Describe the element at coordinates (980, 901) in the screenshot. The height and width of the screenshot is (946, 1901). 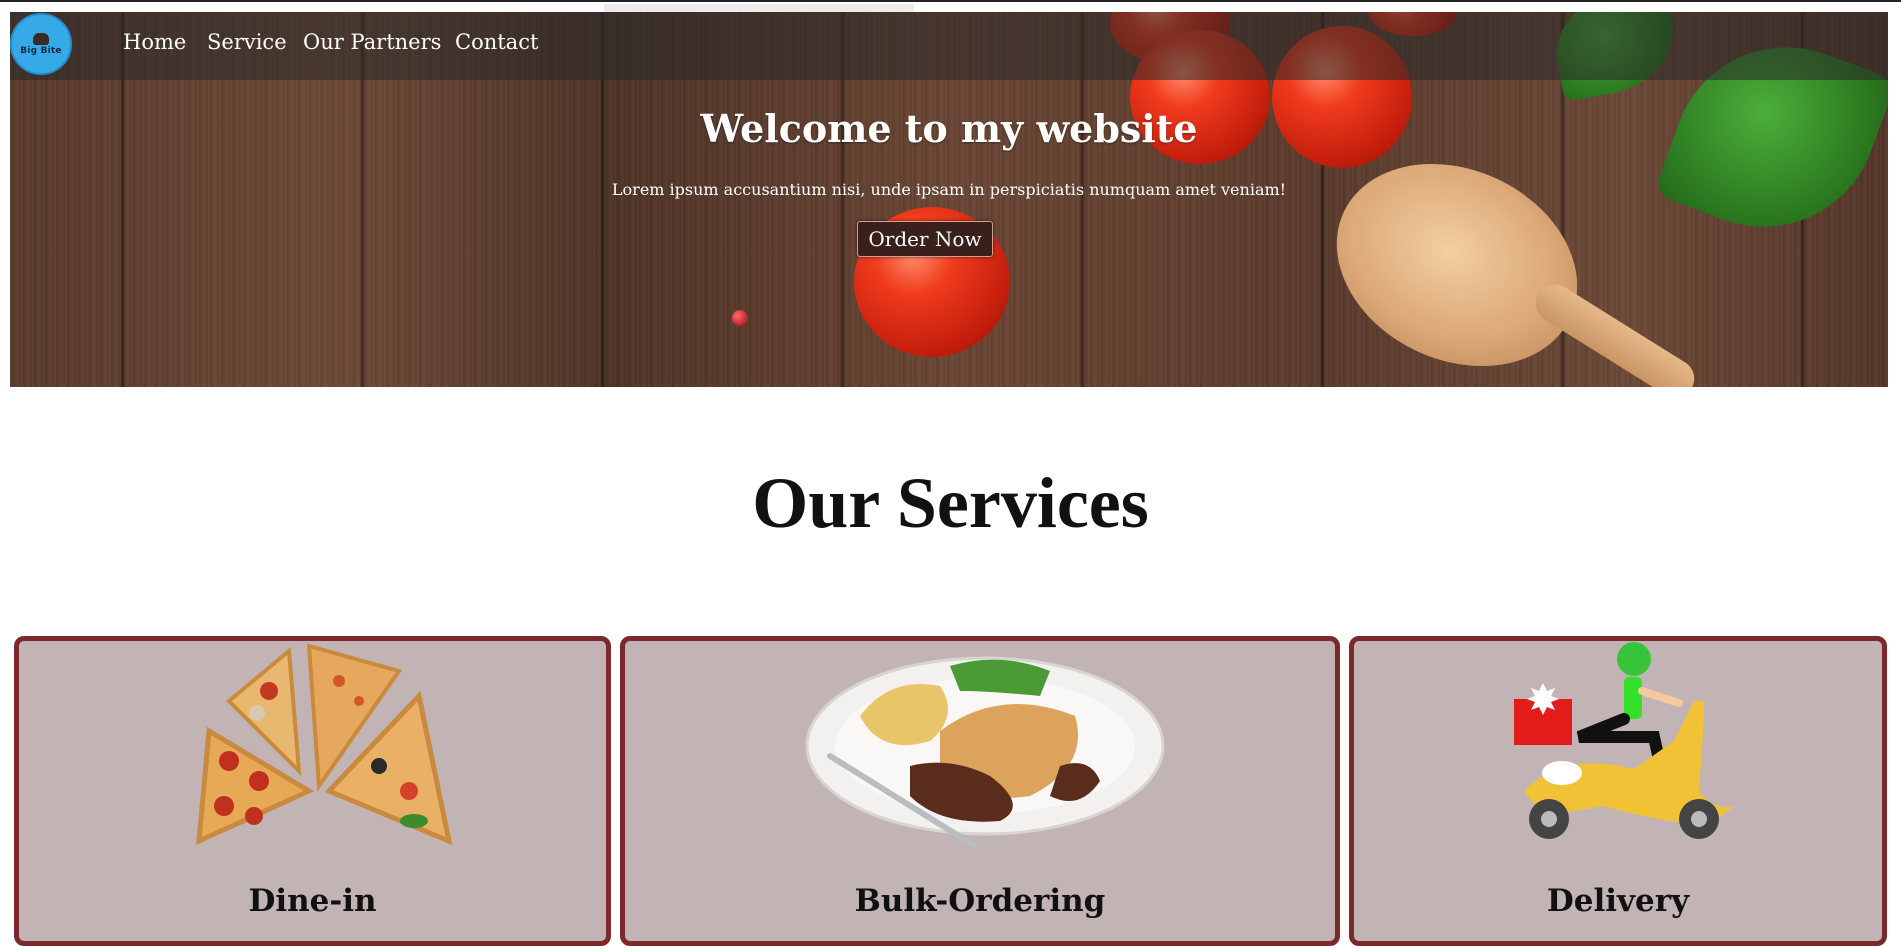
I see `service-card-title: Bulk-Ordering` at that location.